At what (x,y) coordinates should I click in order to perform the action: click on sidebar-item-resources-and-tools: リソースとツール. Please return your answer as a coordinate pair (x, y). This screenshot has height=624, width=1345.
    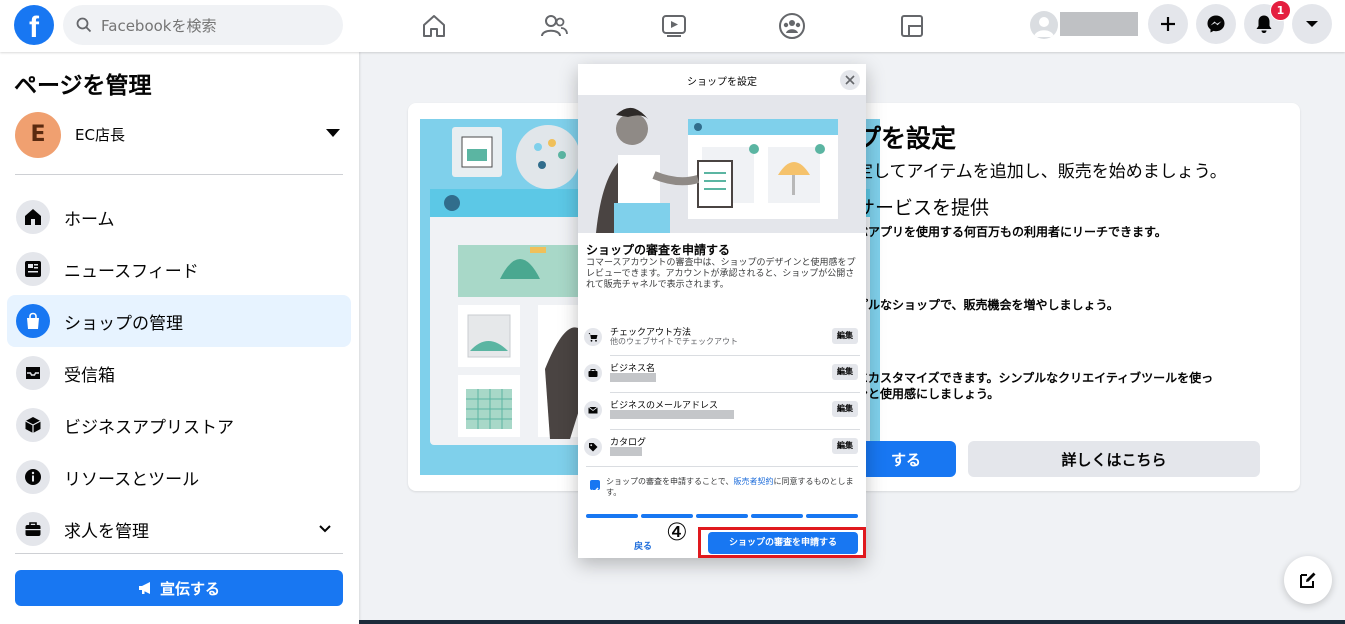
    Looking at the image, I should click on (179, 477).